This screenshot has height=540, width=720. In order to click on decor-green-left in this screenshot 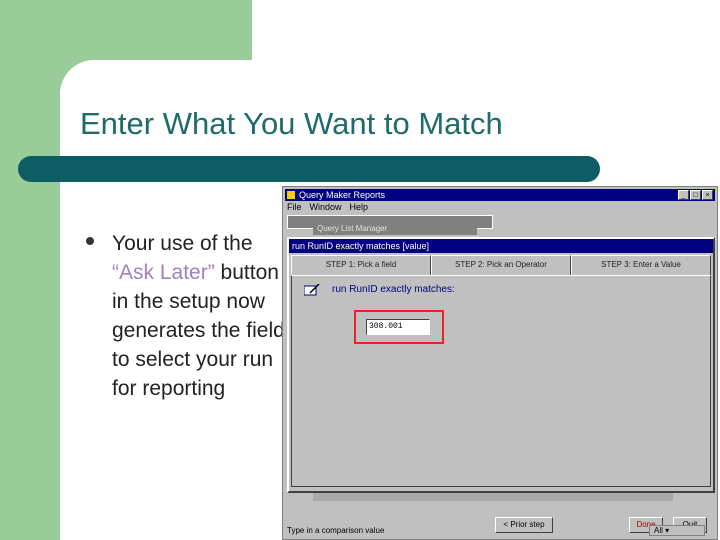, I will do `click(30, 270)`.